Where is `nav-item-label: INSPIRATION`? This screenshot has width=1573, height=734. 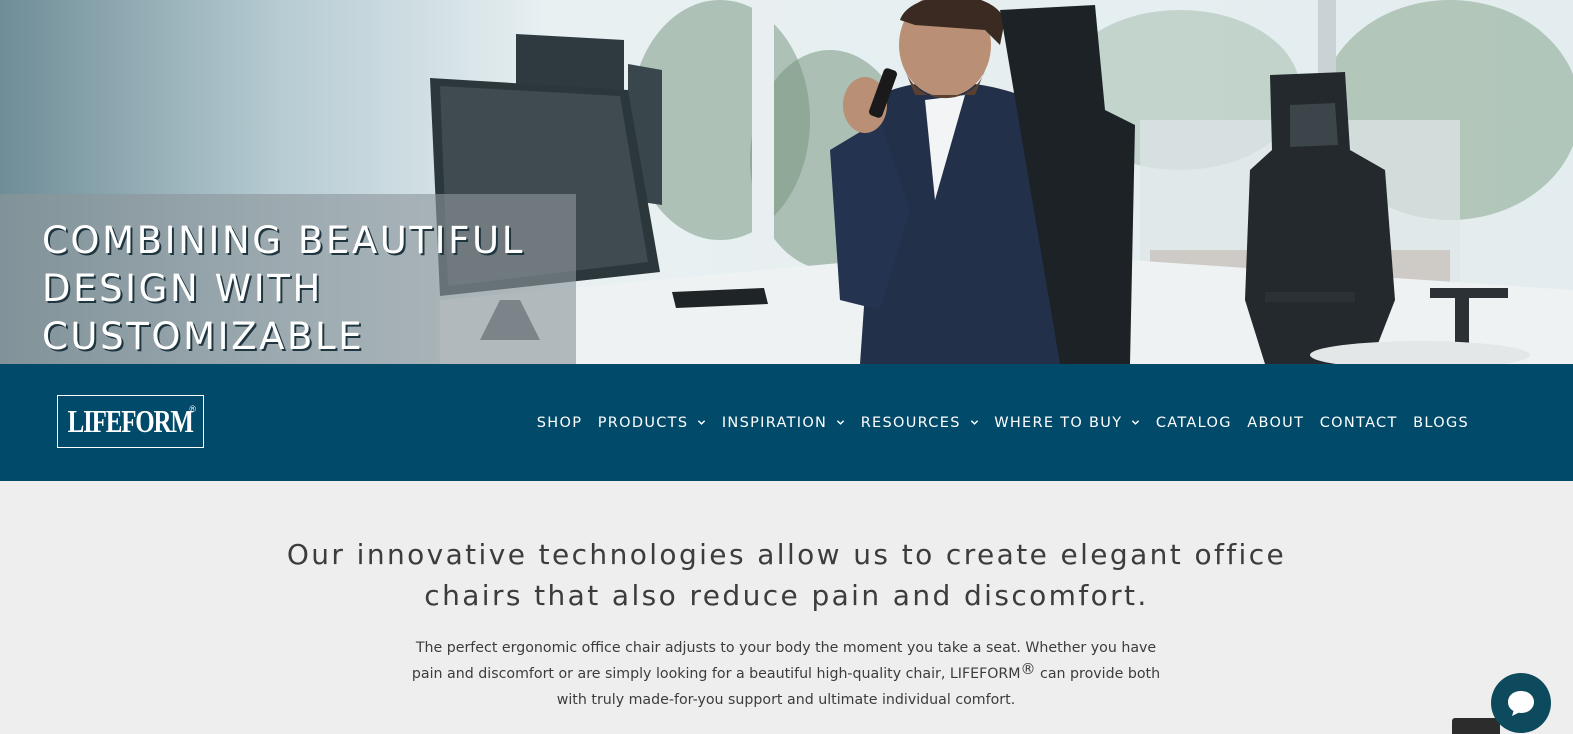
nav-item-label: INSPIRATION is located at coordinates (774, 422).